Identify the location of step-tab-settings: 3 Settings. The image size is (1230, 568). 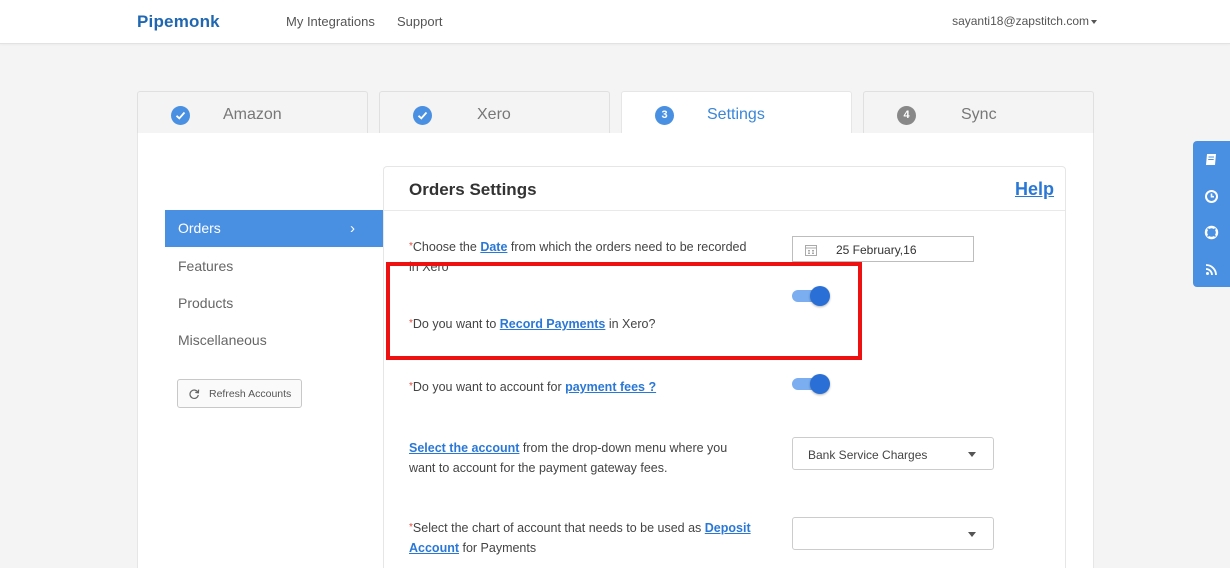
(736, 113).